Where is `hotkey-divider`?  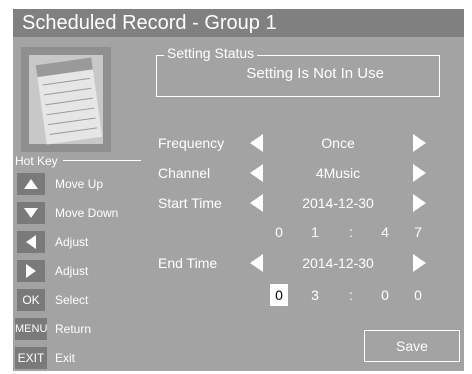 hotkey-divider is located at coordinates (102, 160).